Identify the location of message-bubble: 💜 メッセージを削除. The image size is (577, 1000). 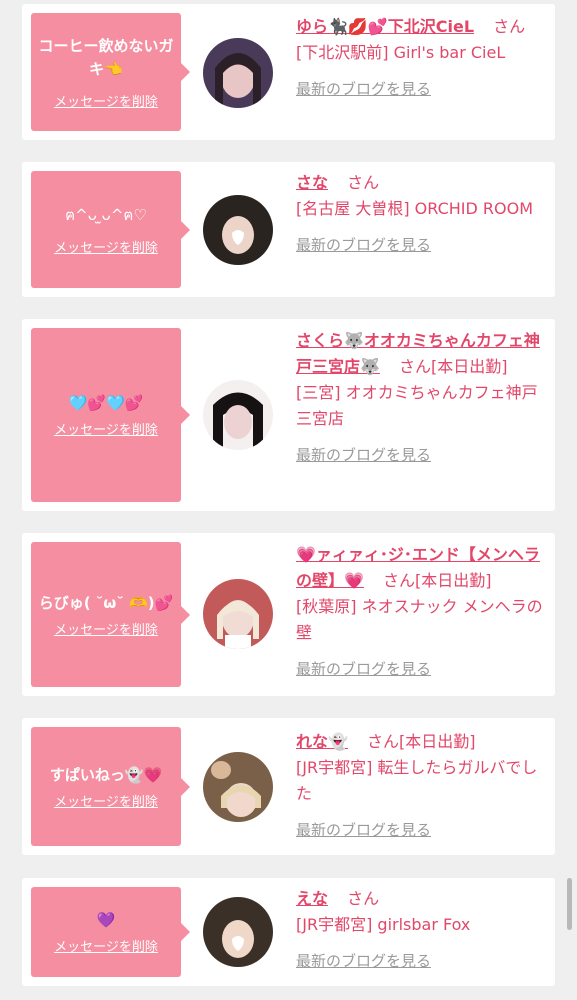
(110, 932).